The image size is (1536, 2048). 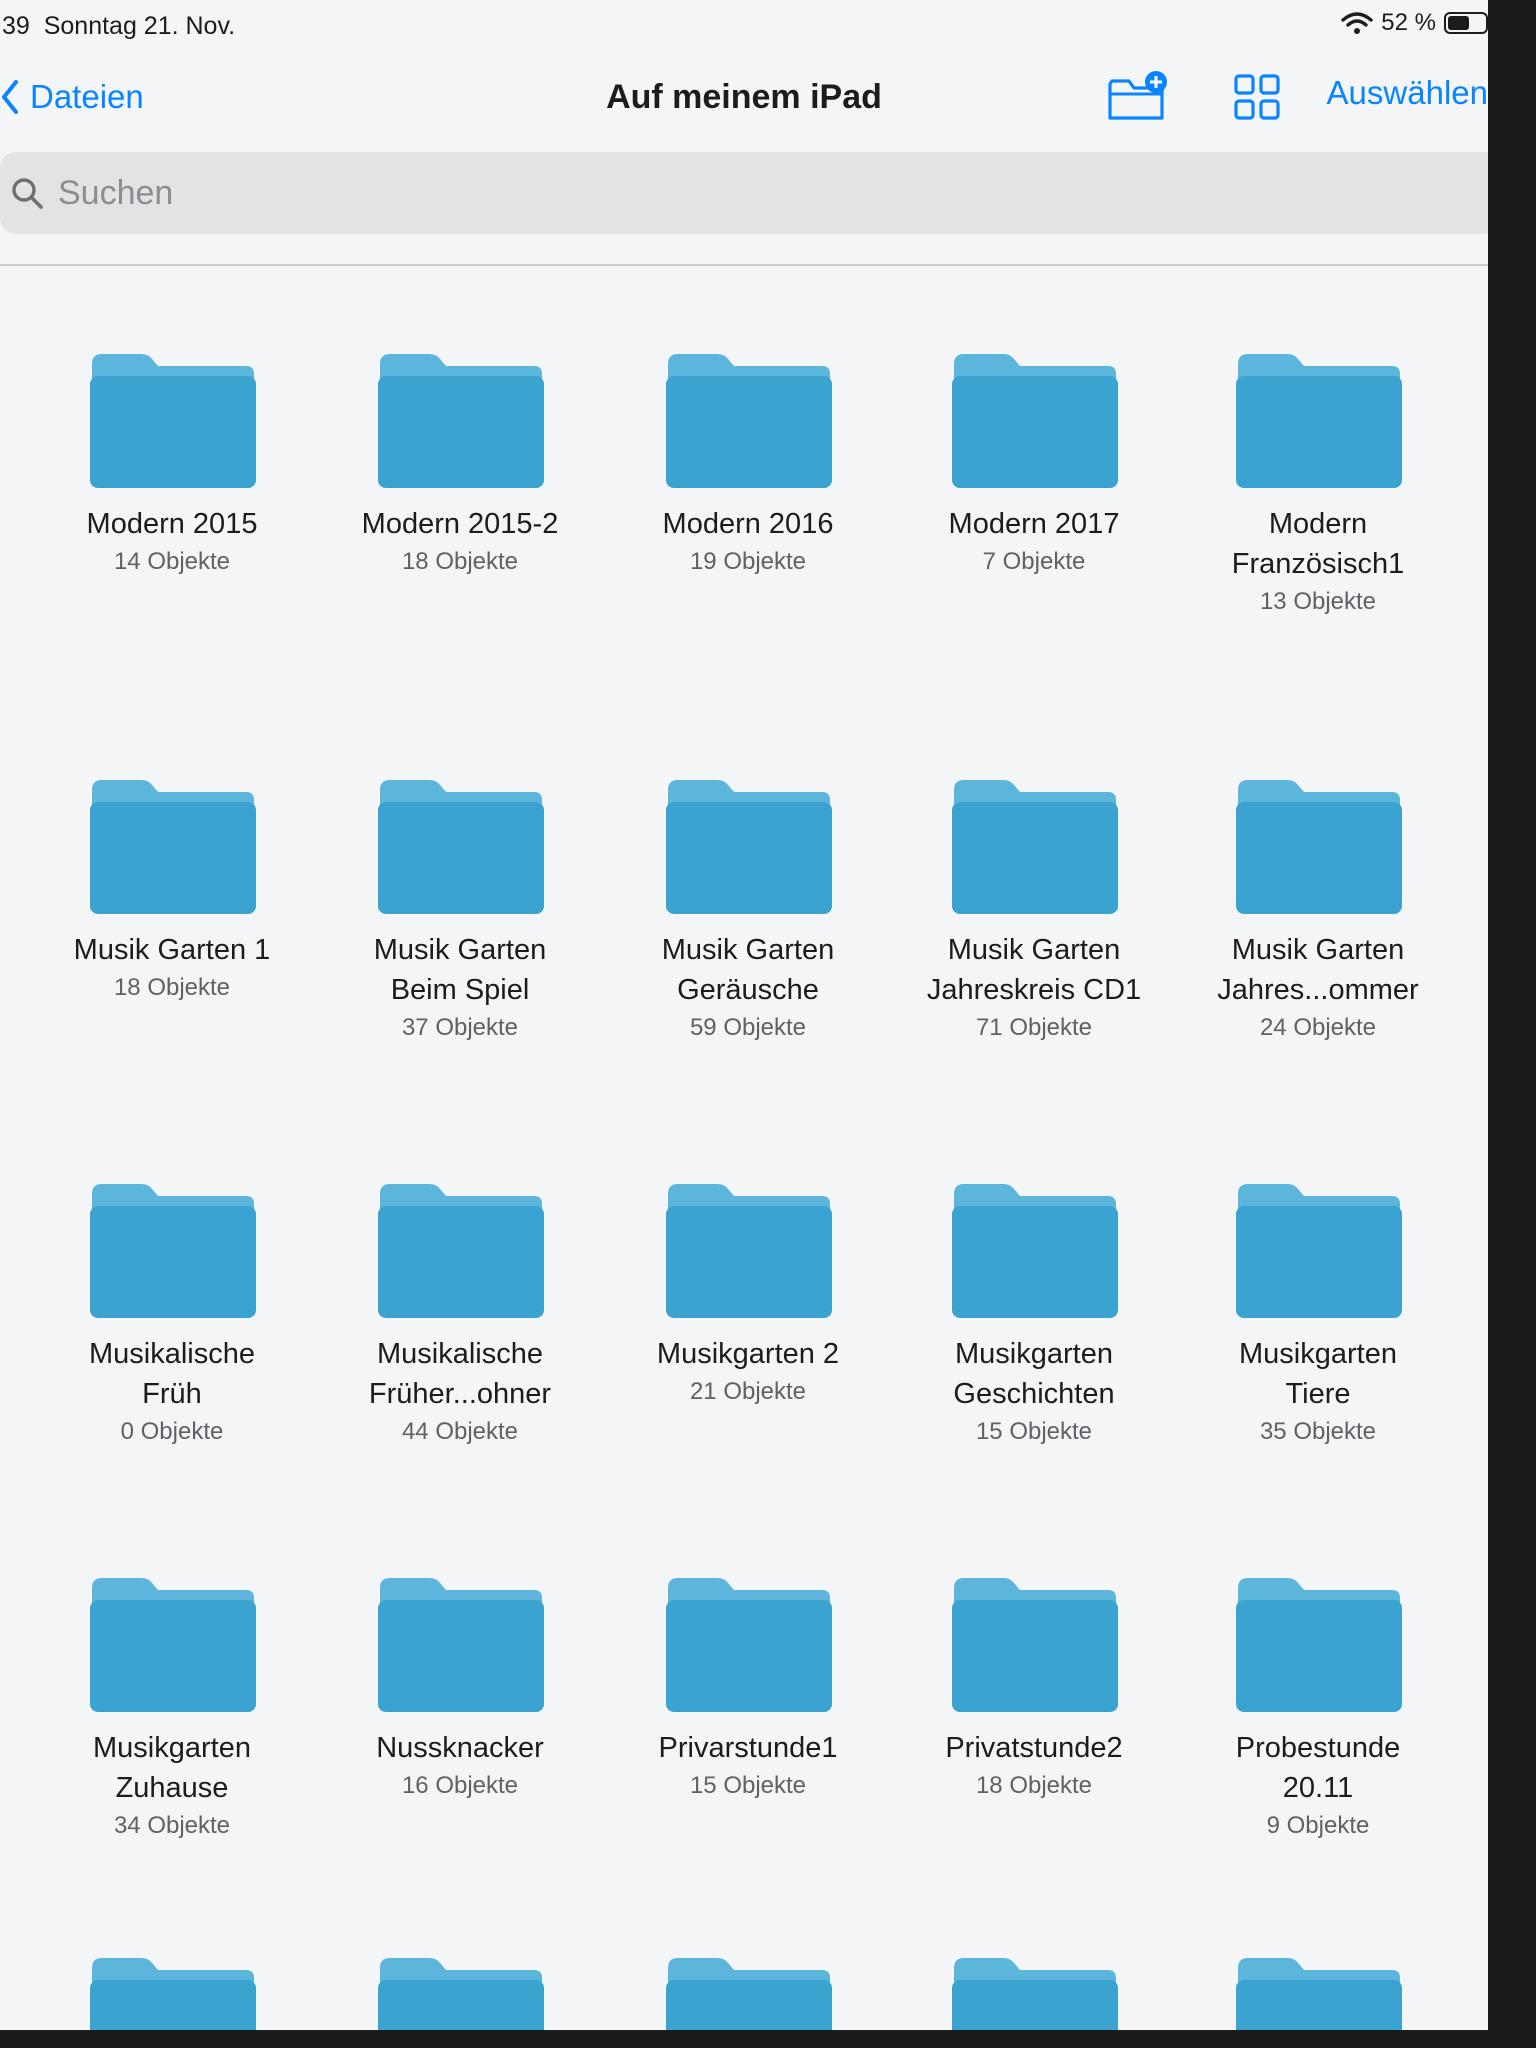 What do you see at coordinates (1034, 1374) in the screenshot?
I see `folder-name: Musikgarten Geschichten` at bounding box center [1034, 1374].